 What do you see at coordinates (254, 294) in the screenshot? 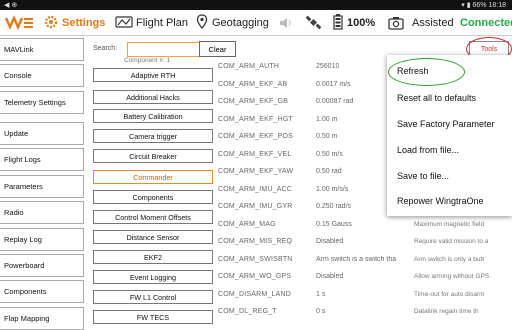
I see `param-name: COM_DISARM_LAND` at bounding box center [254, 294].